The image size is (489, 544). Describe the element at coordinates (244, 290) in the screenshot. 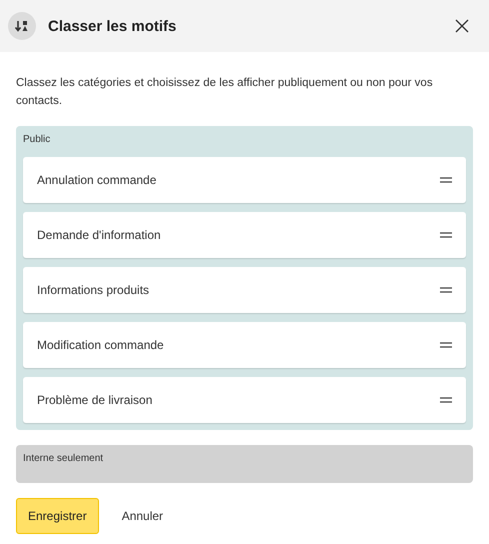

I see `category-item: Informations produits` at that location.